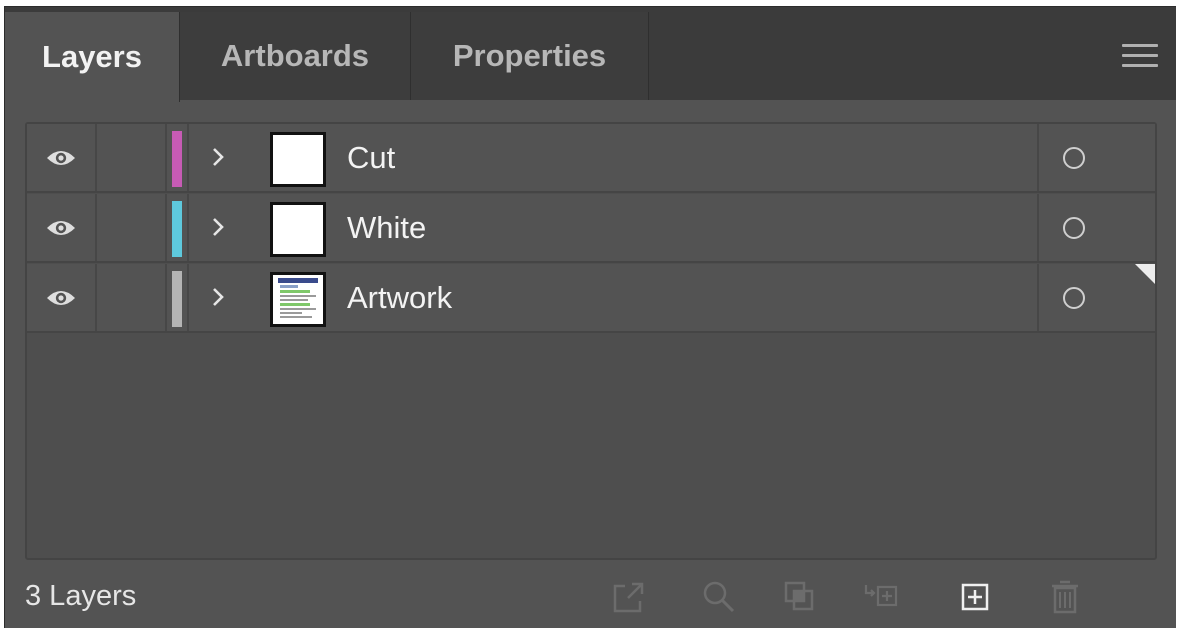  I want to click on document-thumbnail-icon, so click(298, 299).